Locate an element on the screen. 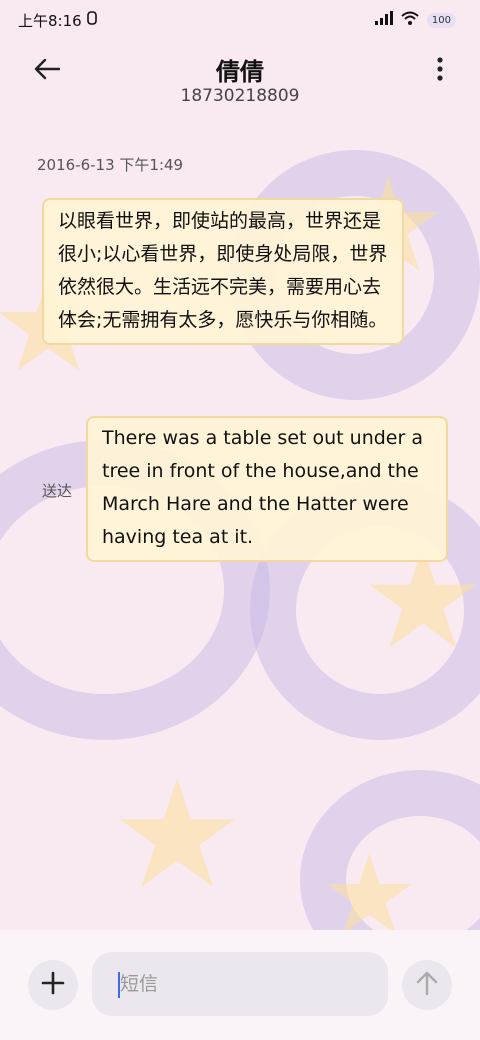  send-button is located at coordinates (427, 985).